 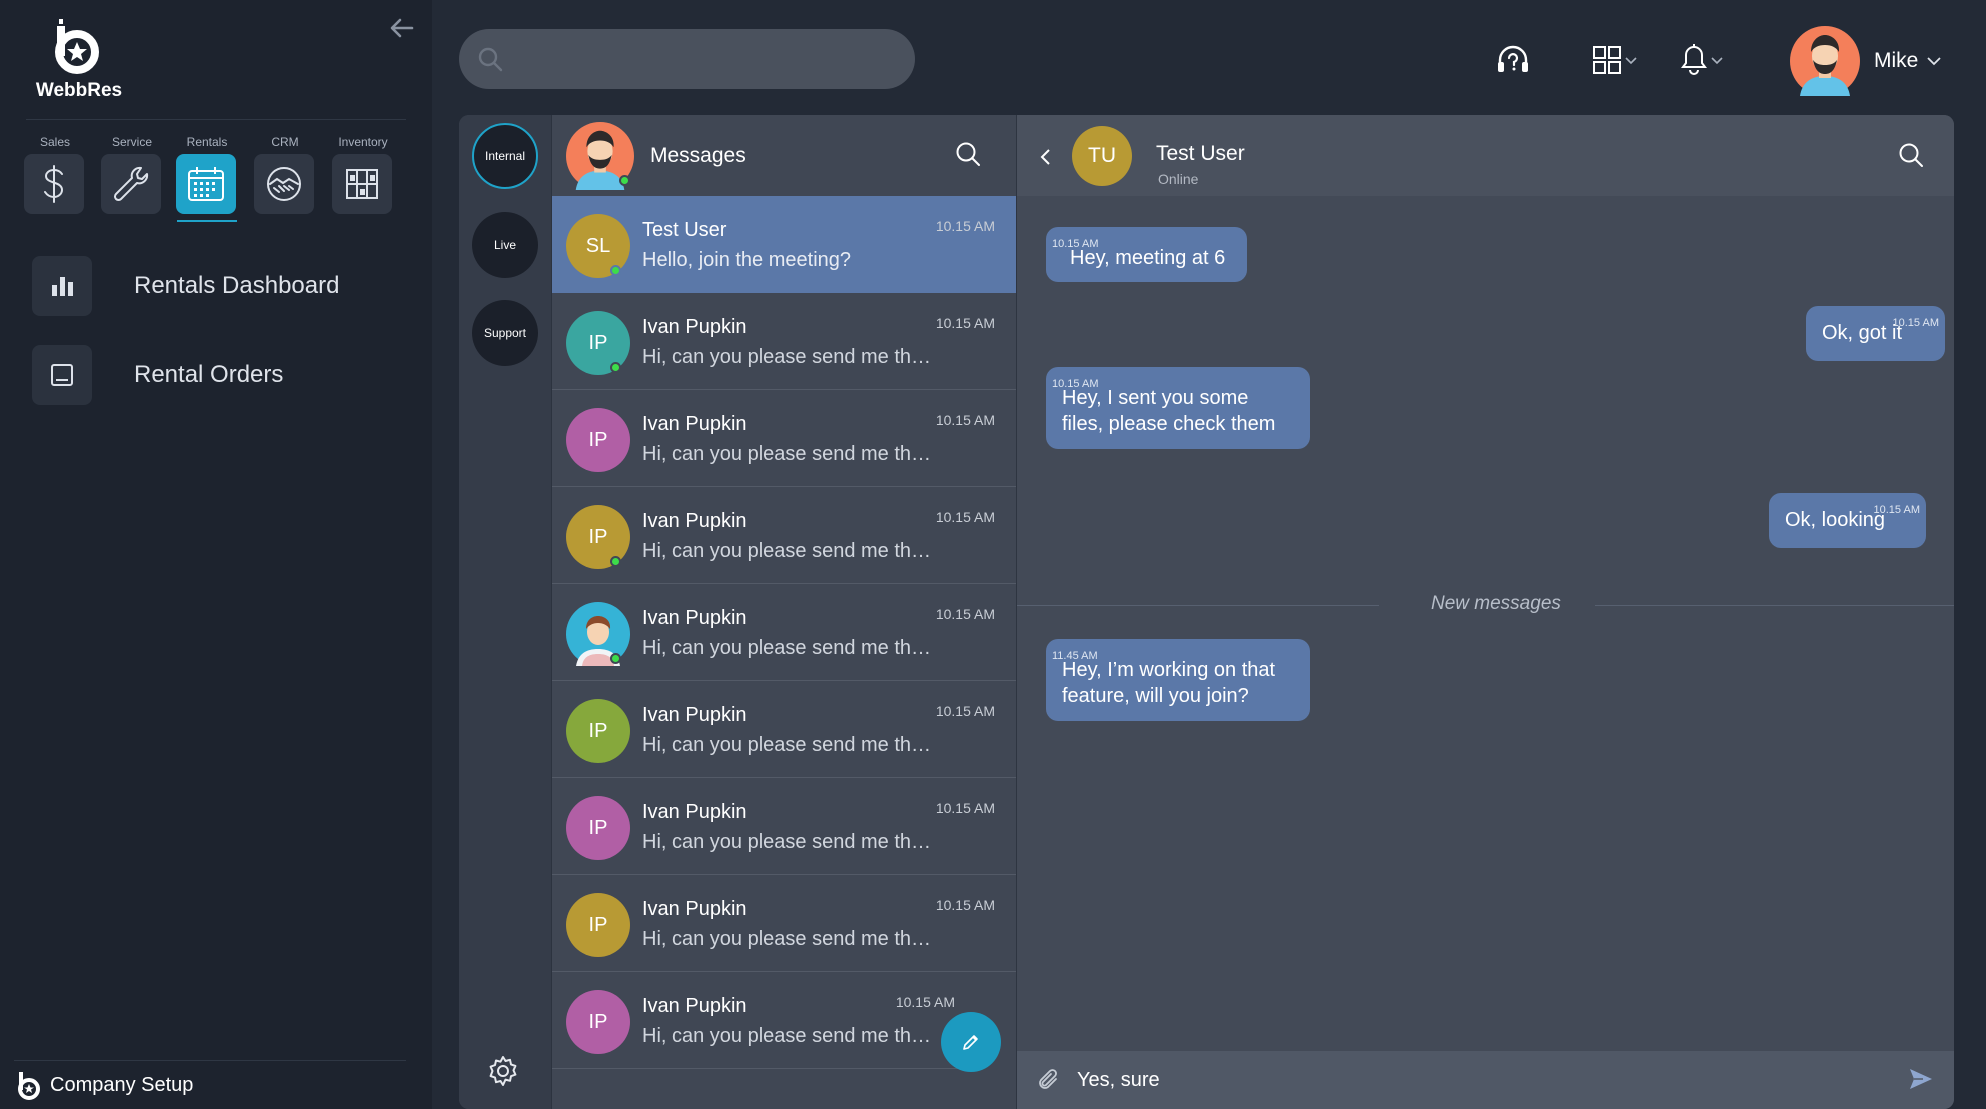 What do you see at coordinates (216, 119) in the screenshot?
I see `sidebar-divider` at bounding box center [216, 119].